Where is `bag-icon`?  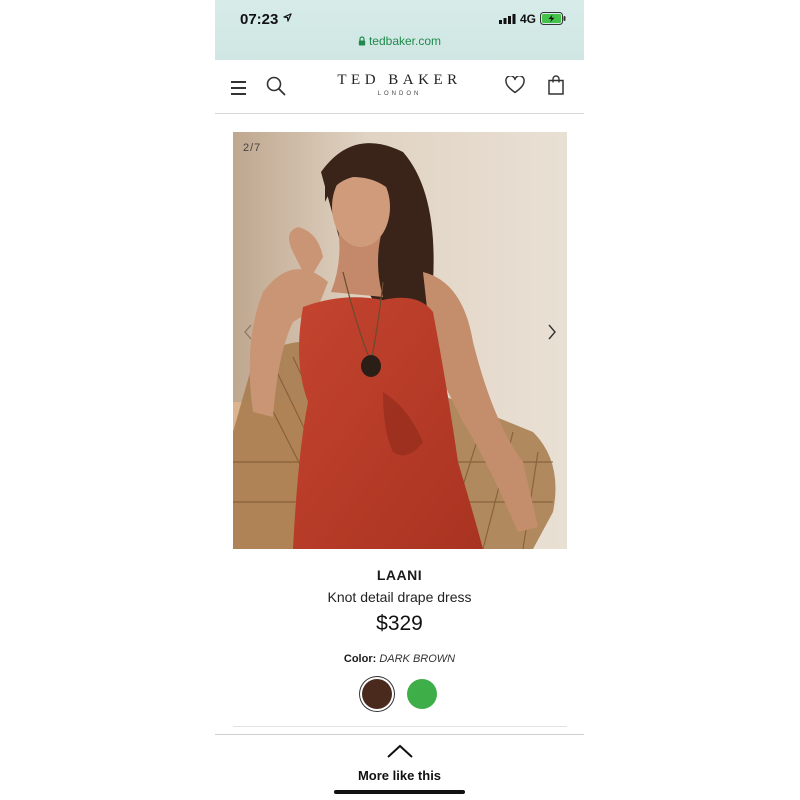 bag-icon is located at coordinates (556, 85).